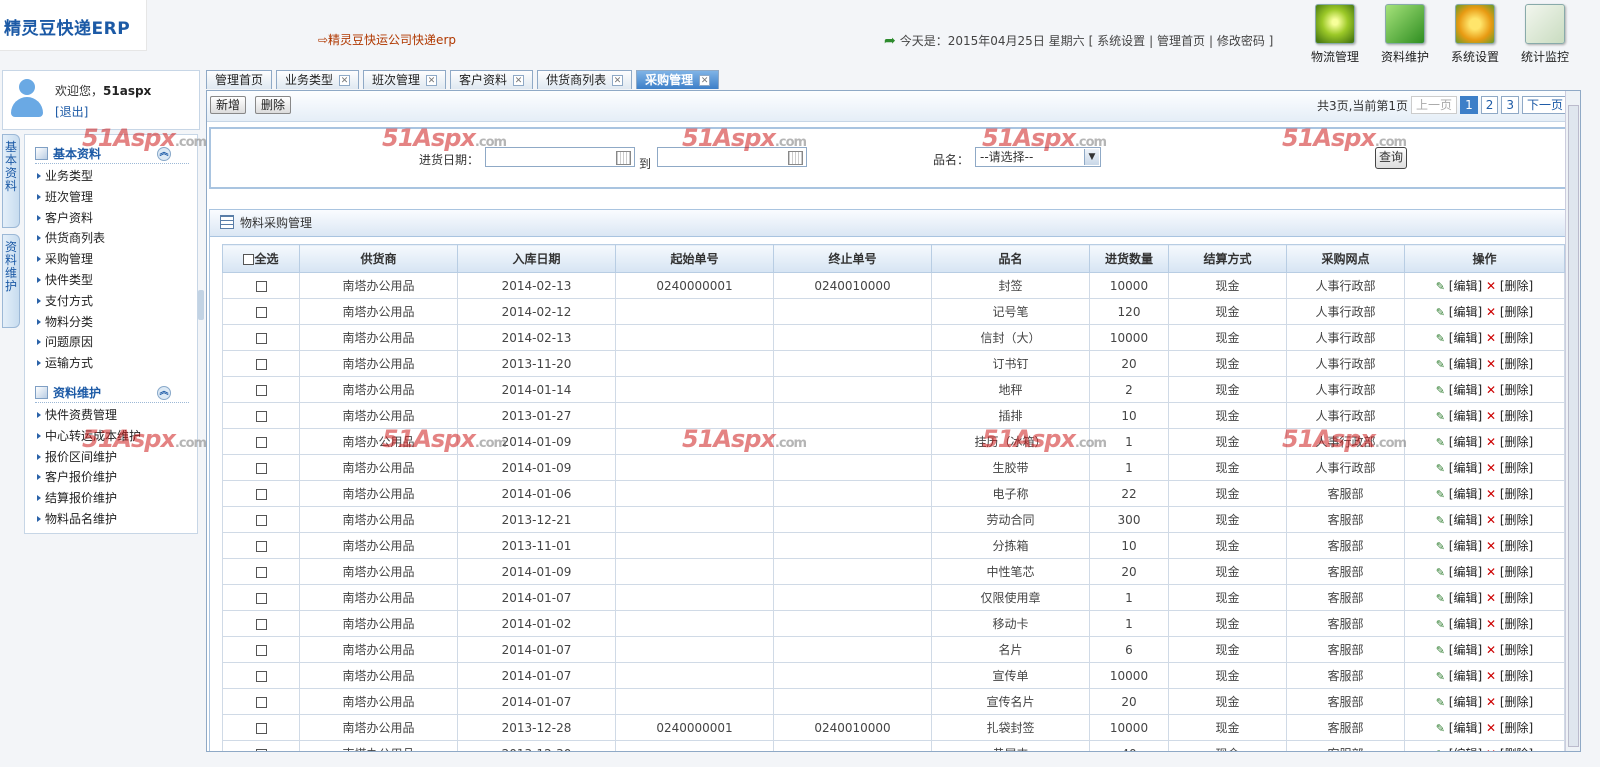 Image resolution: width=1600 pixels, height=767 pixels. What do you see at coordinates (201, 305) in the screenshot?
I see `sidebar-splitter-handle` at bounding box center [201, 305].